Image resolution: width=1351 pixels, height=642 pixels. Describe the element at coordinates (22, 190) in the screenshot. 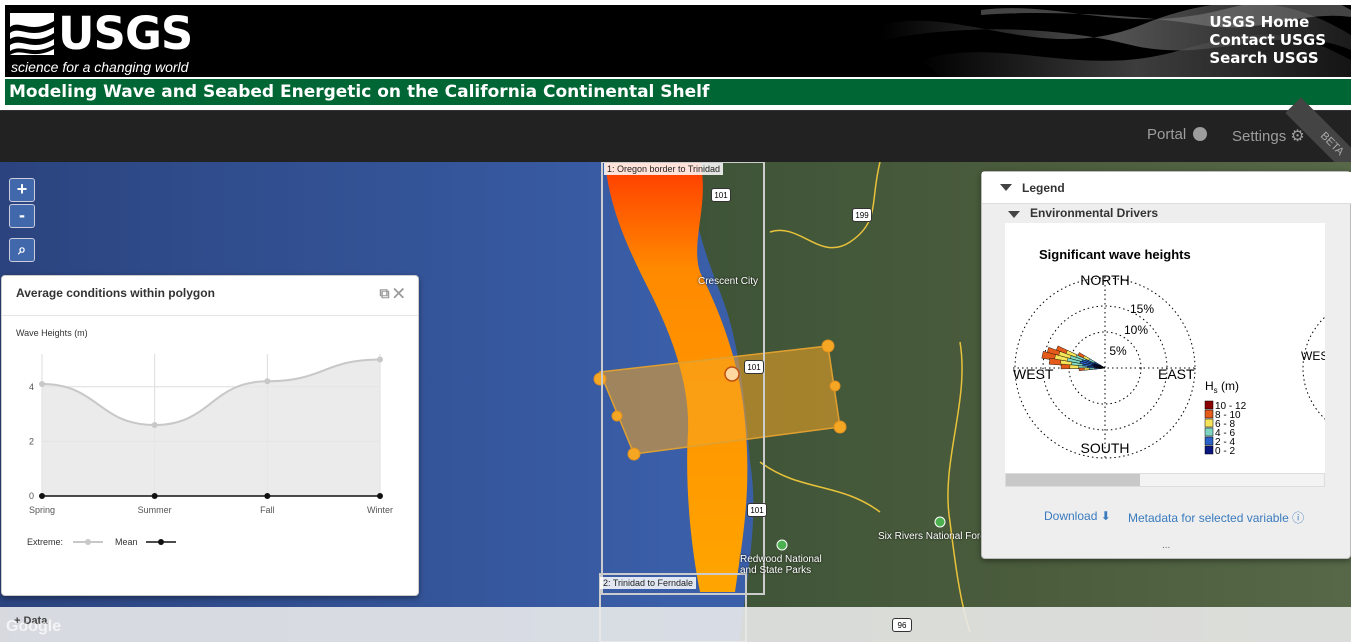

I see `zoom-in-button: +` at that location.